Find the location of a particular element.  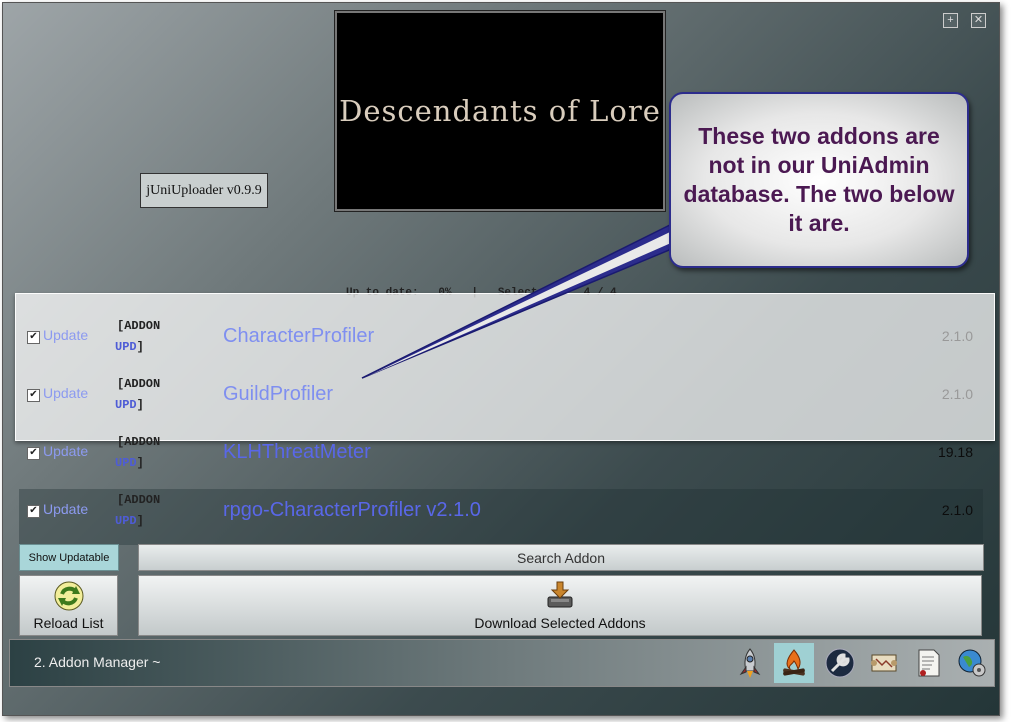

document-icon is located at coordinates (928, 663).